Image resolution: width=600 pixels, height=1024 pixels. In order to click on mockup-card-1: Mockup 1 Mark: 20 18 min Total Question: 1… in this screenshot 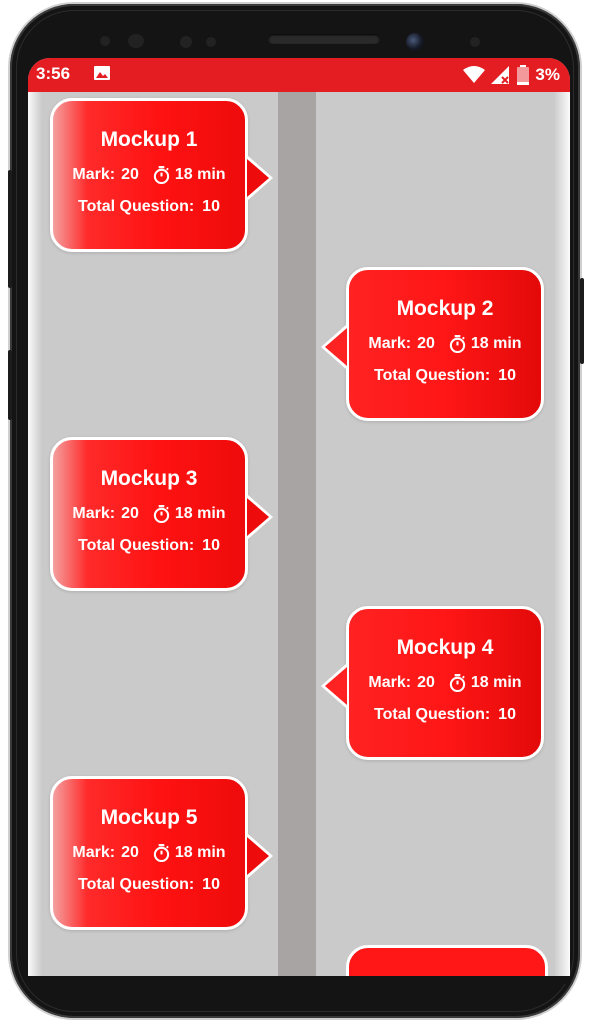, I will do `click(161, 175)`.